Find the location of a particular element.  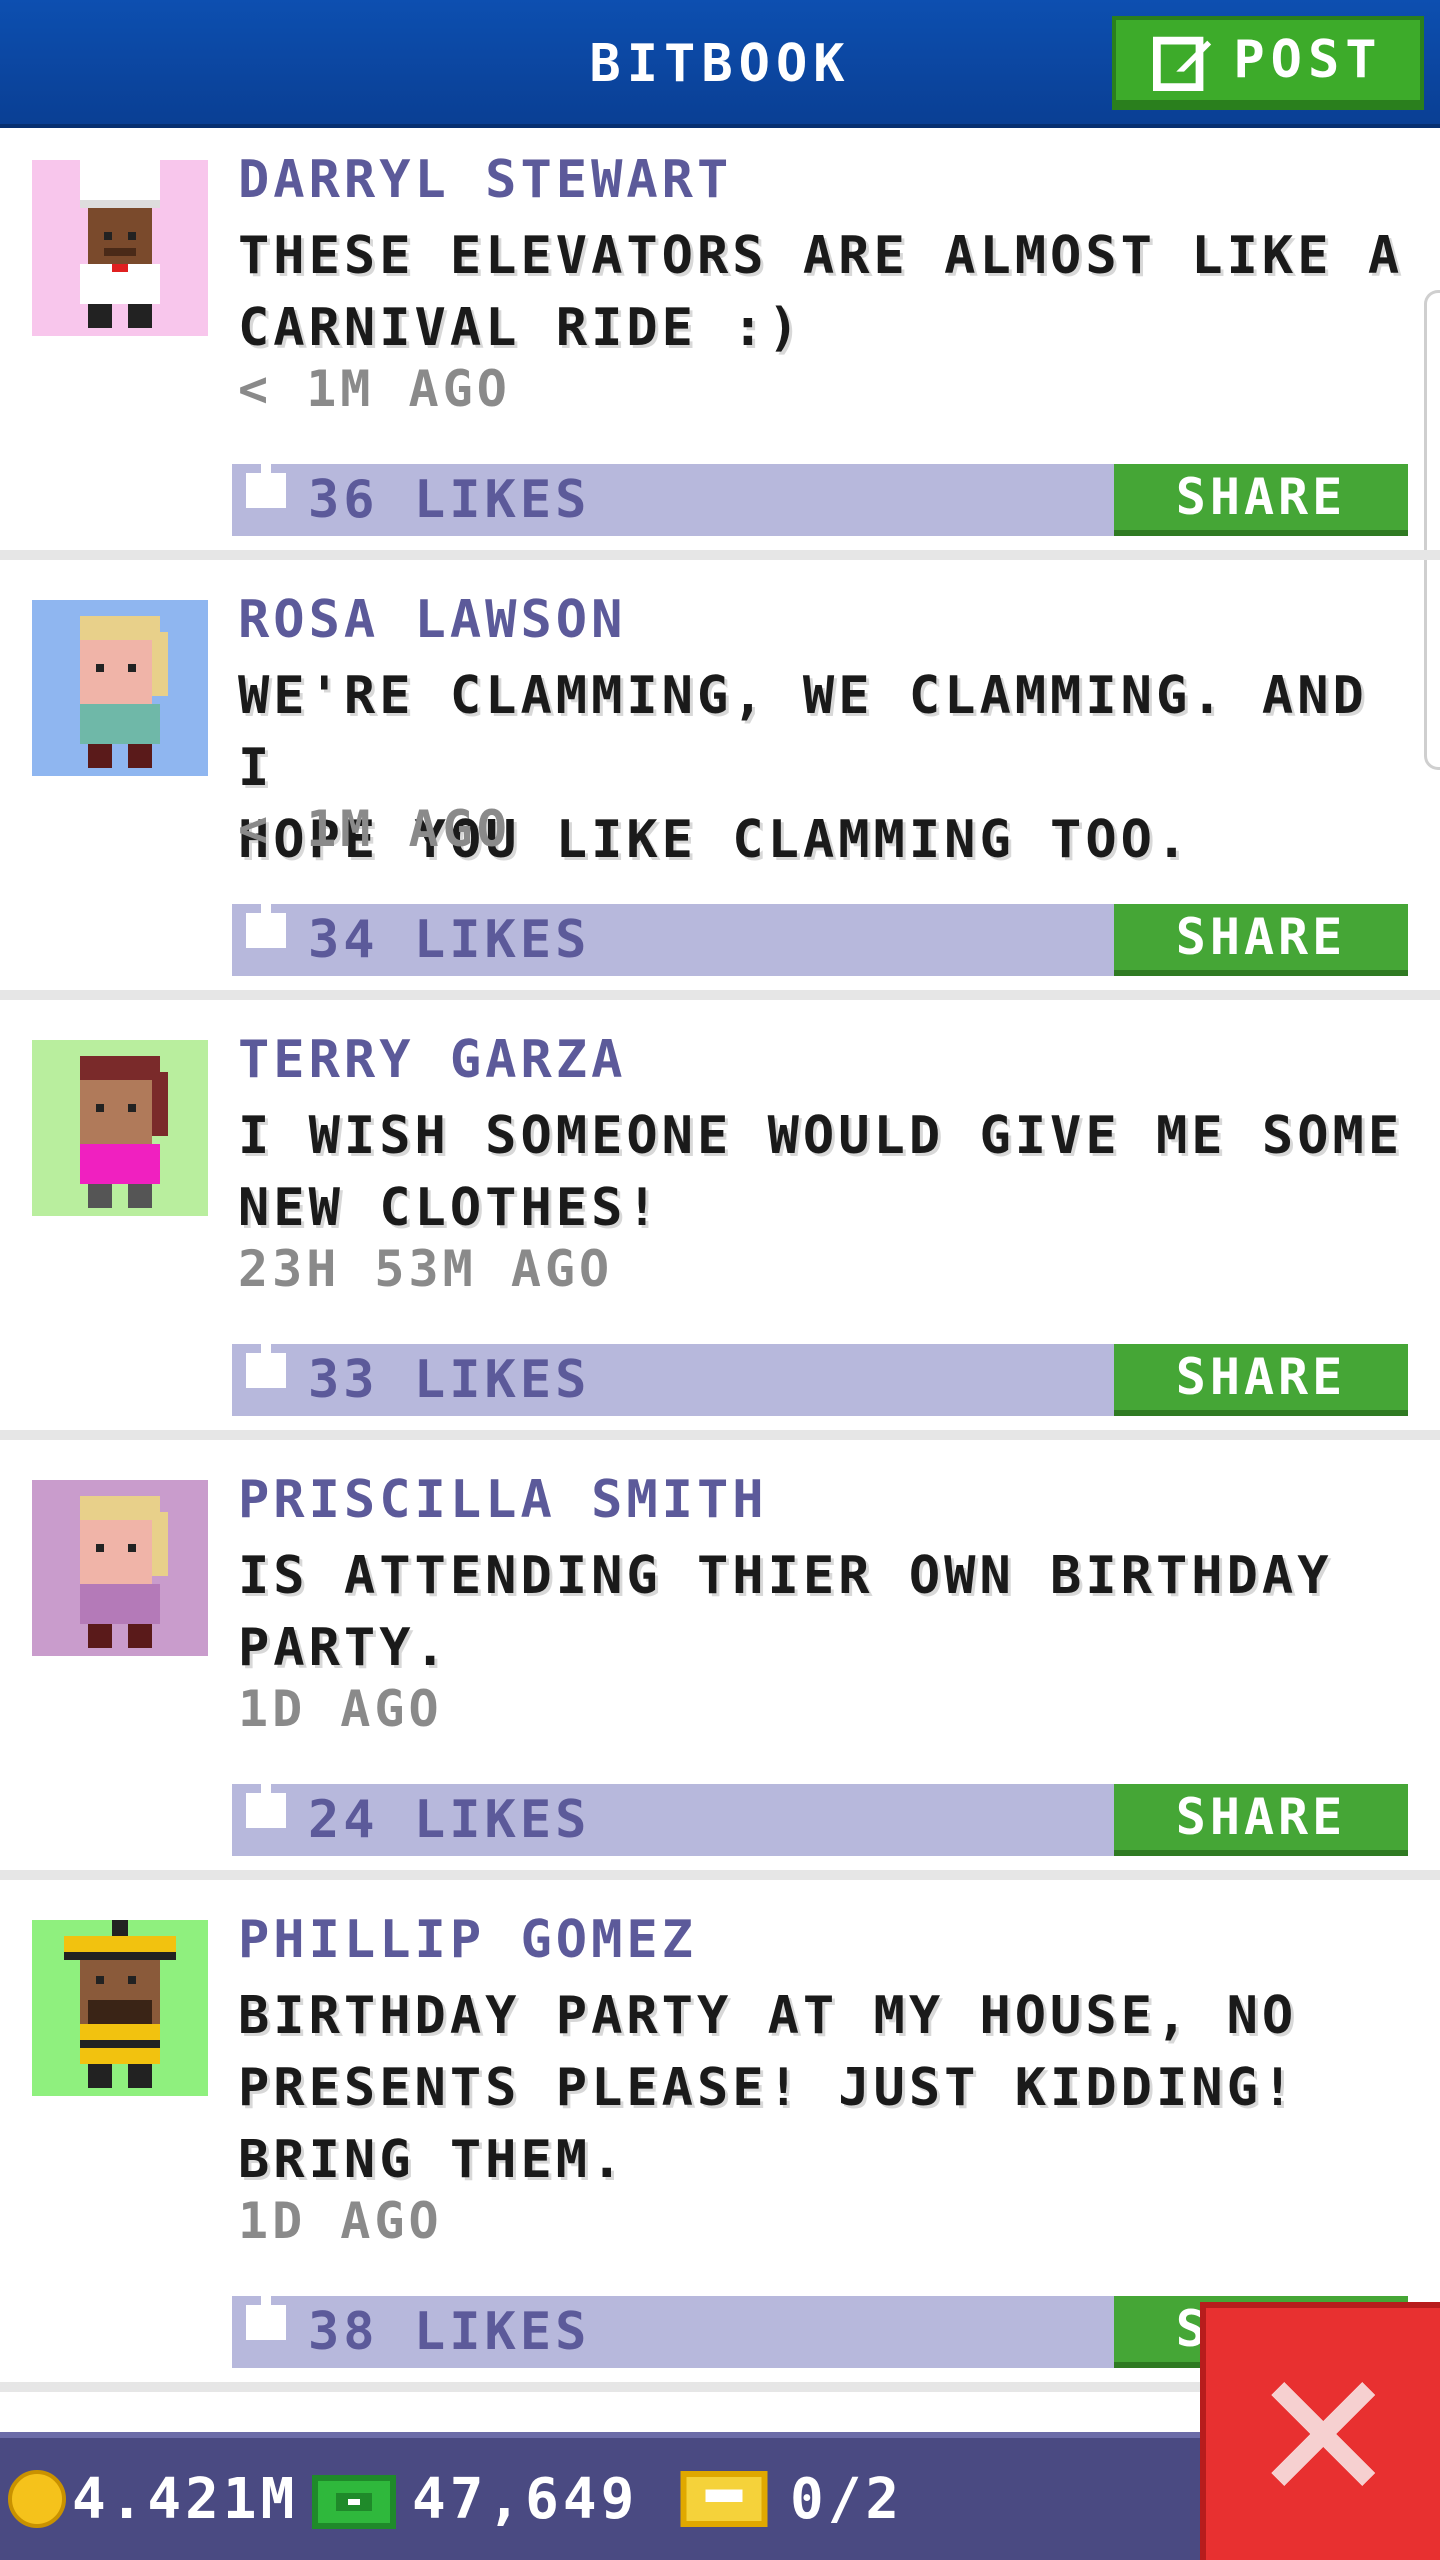

post-button: POST is located at coordinates (1268, 63).